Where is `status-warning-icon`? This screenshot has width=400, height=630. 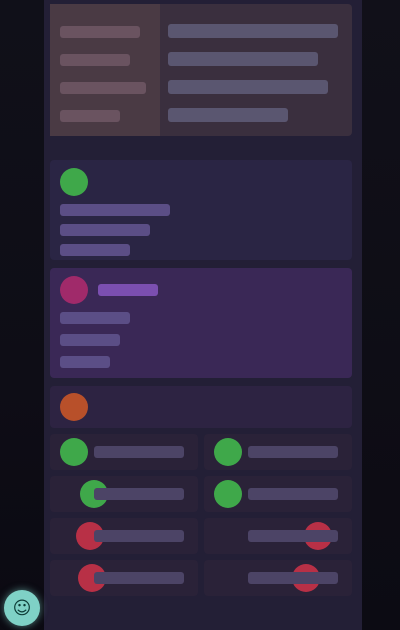 status-warning-icon is located at coordinates (74, 290).